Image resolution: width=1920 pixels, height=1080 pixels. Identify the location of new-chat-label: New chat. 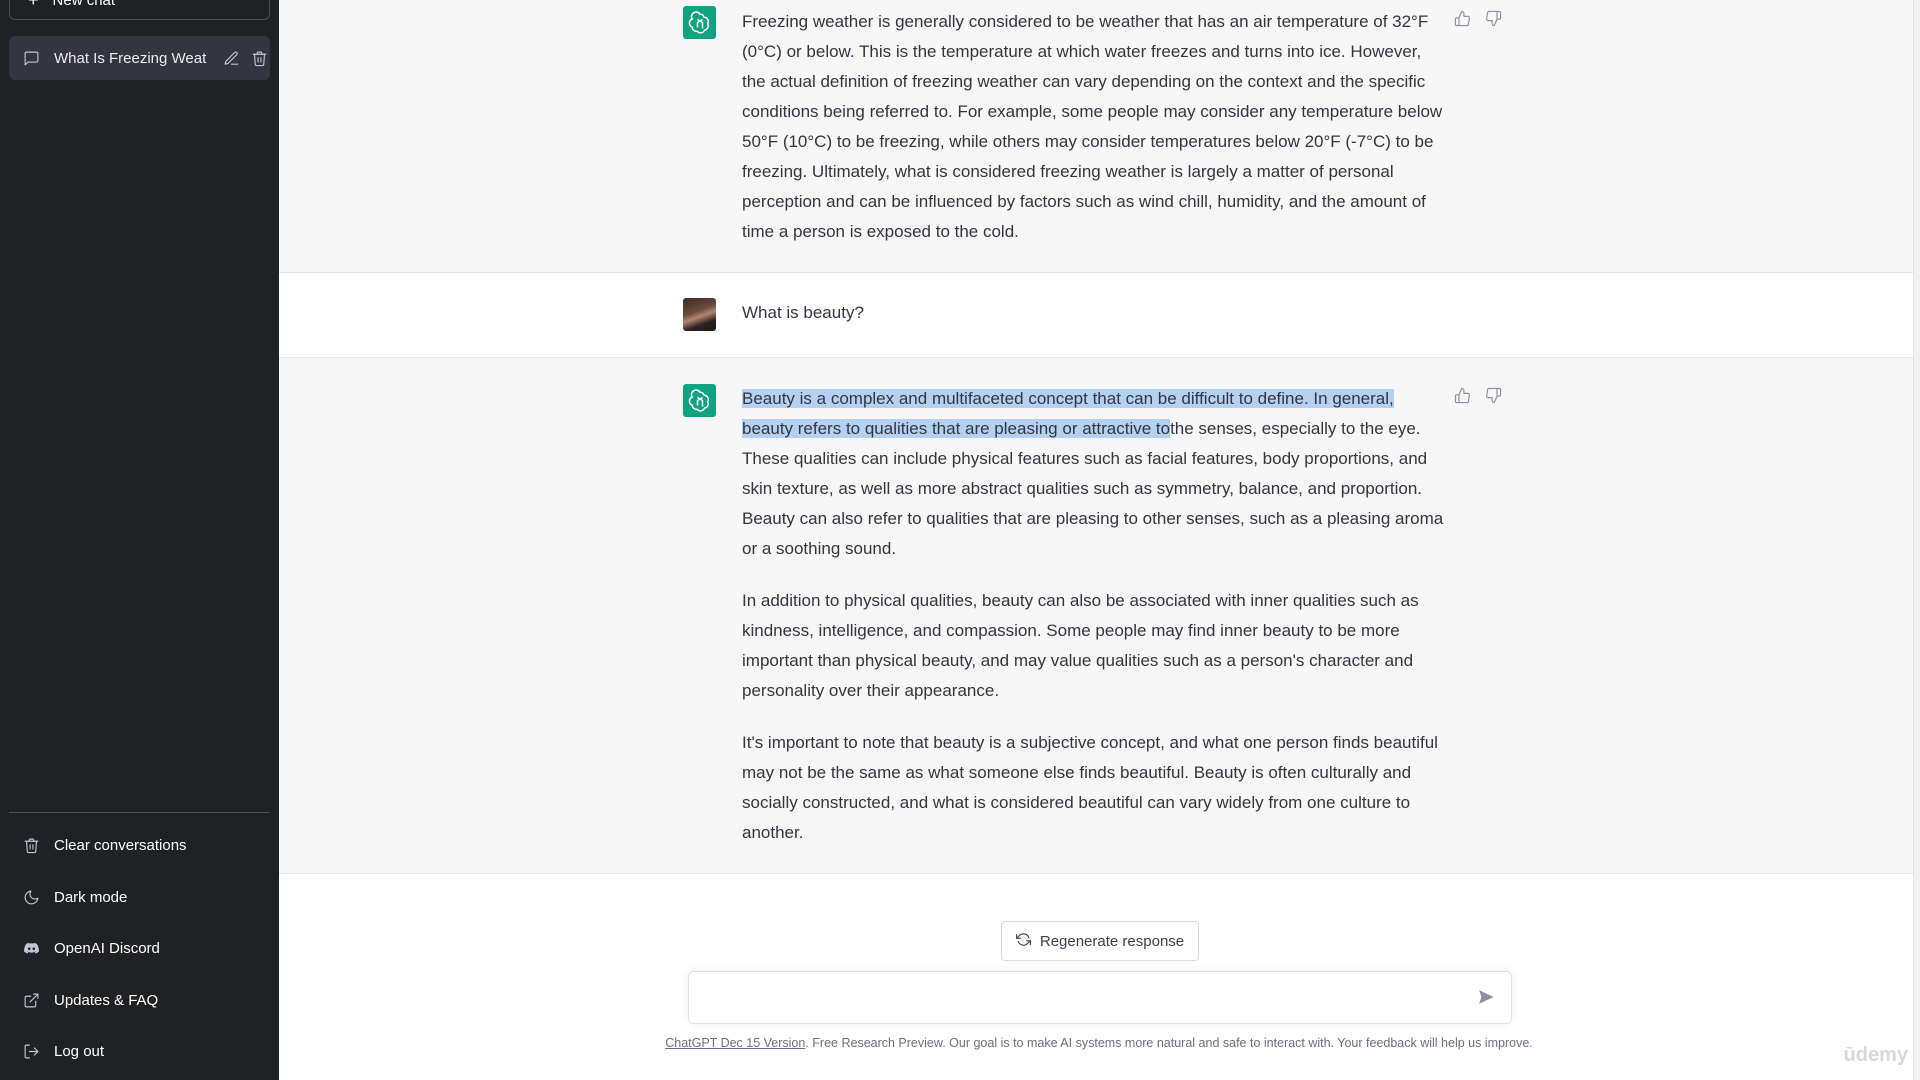
(84, 4).